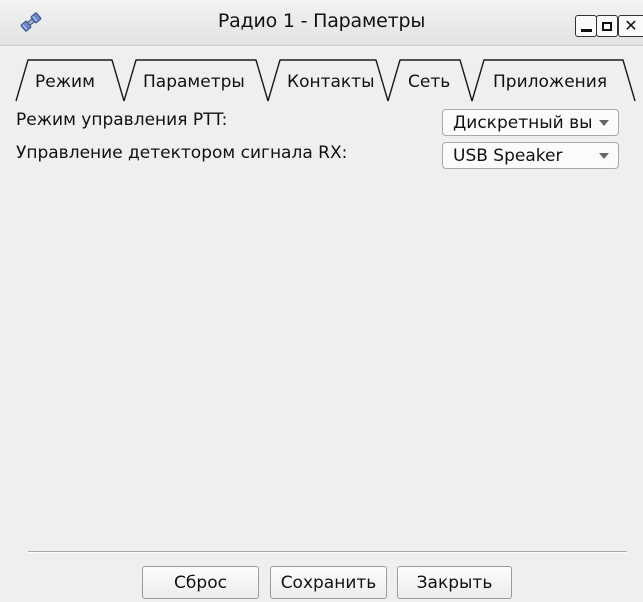 The height and width of the screenshot is (602, 643). I want to click on tab-bar: Режим Параметры Контакты Сеть Приложения, so click(321, 75).